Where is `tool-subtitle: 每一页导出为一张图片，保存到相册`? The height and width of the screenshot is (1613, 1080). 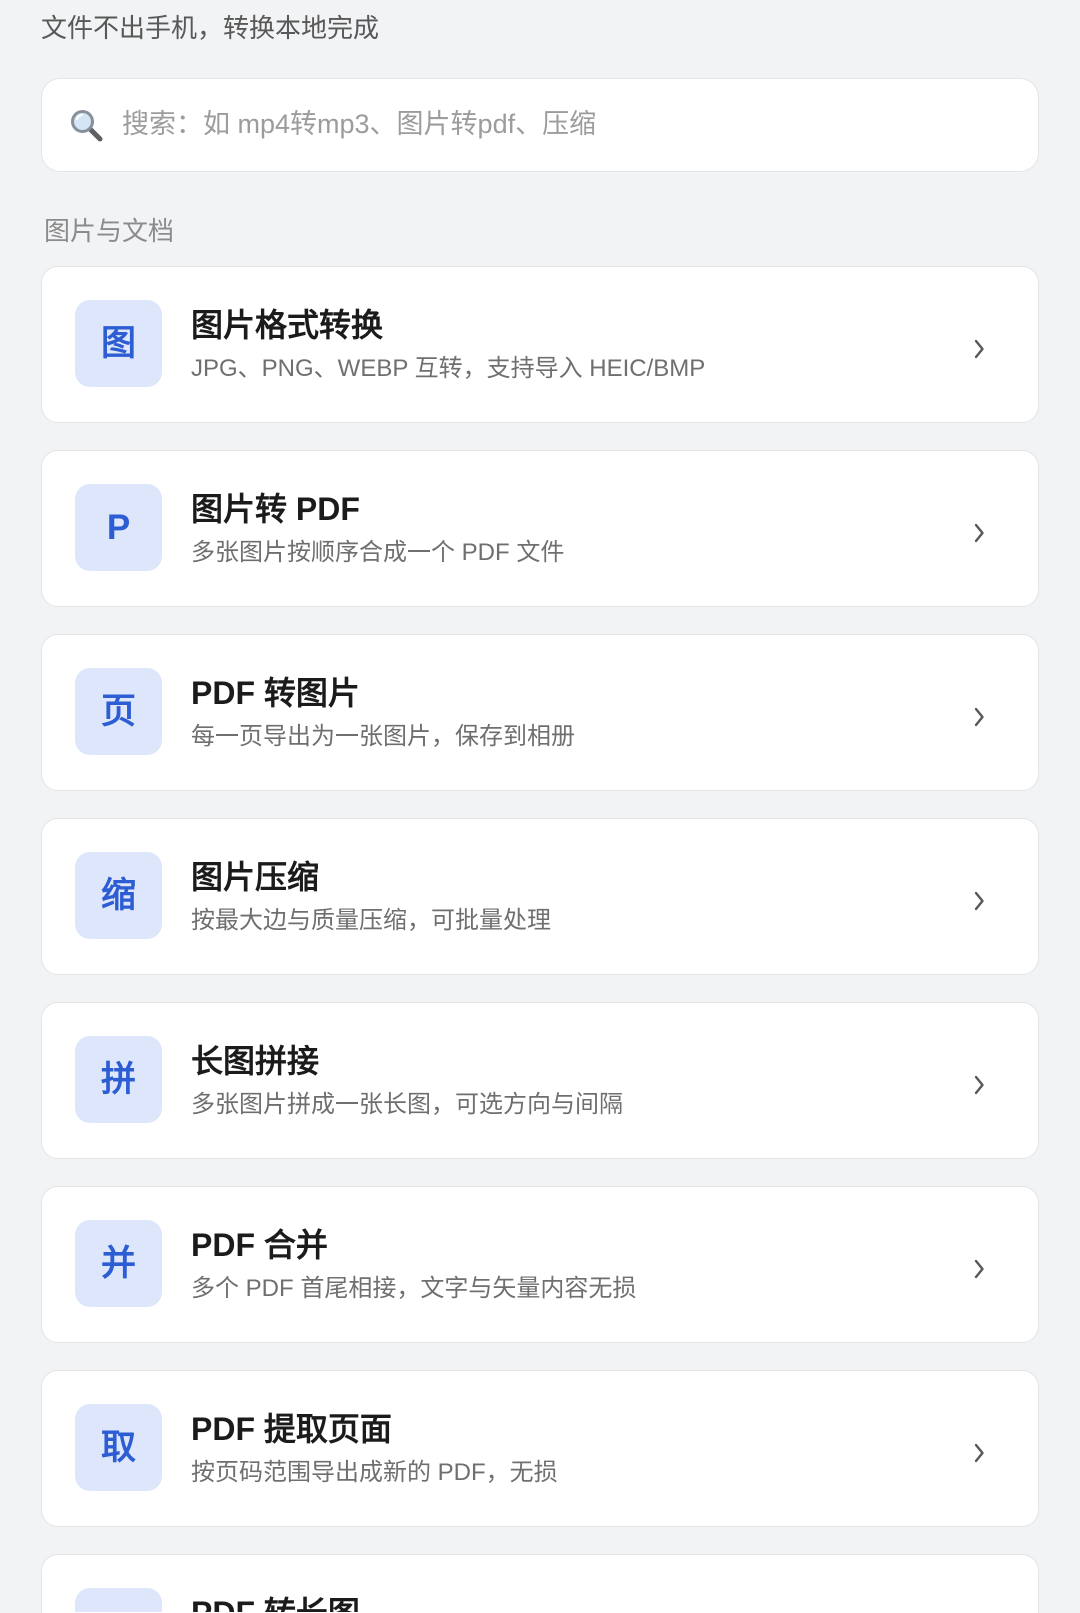 tool-subtitle: 每一页导出为一张图片，保存到相册 is located at coordinates (383, 736).